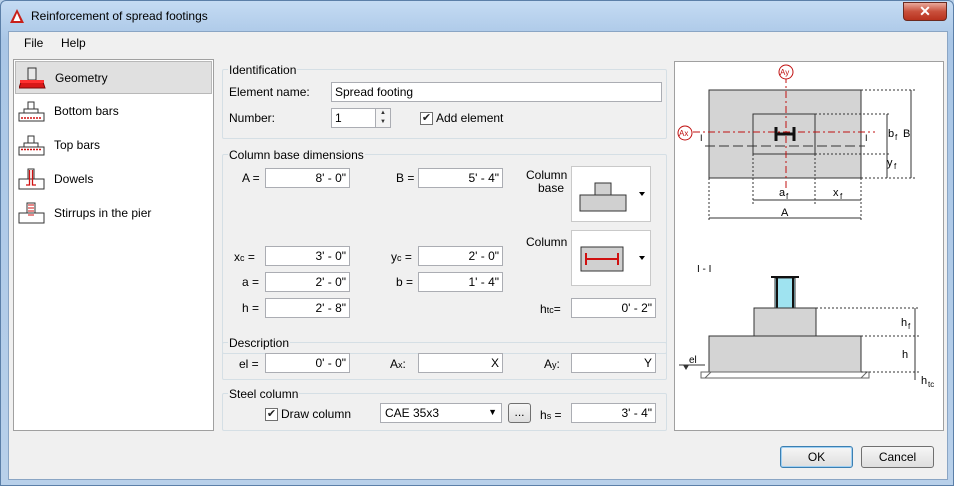 Image resolution: width=954 pixels, height=486 pixels. I want to click on hs-label: hs =, so click(551, 415).